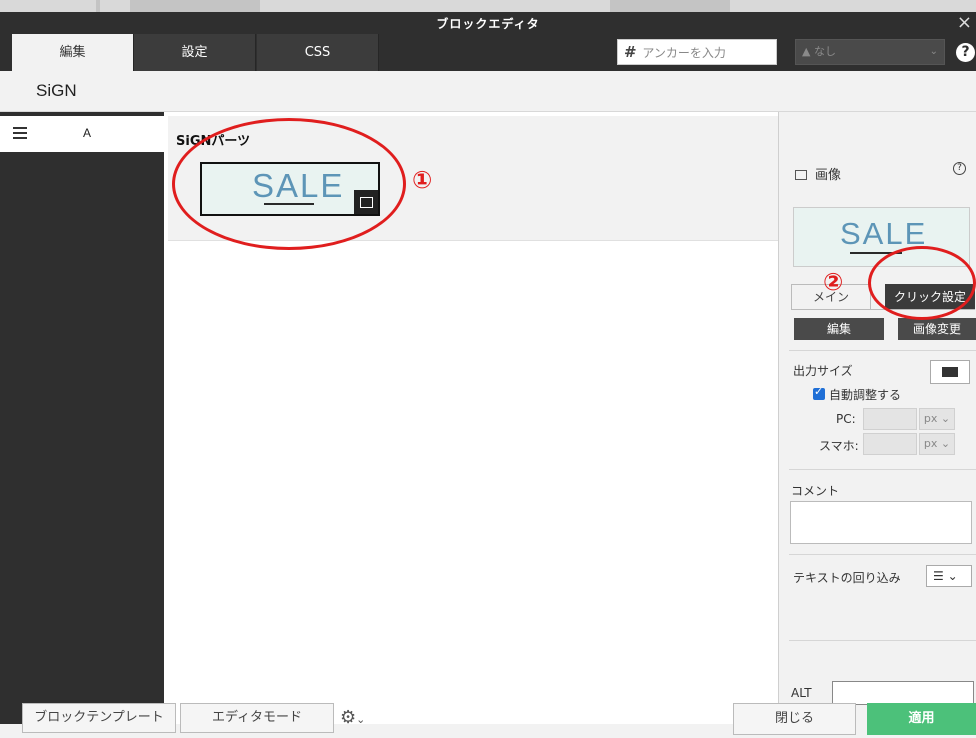  I want to click on block-list-sidebar: A, so click(82, 418).